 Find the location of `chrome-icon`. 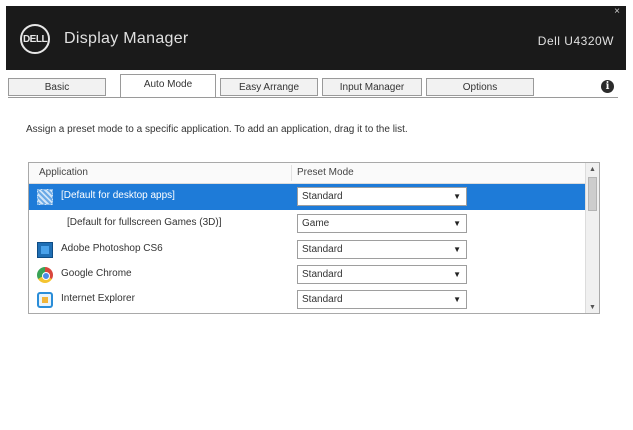

chrome-icon is located at coordinates (45, 275).